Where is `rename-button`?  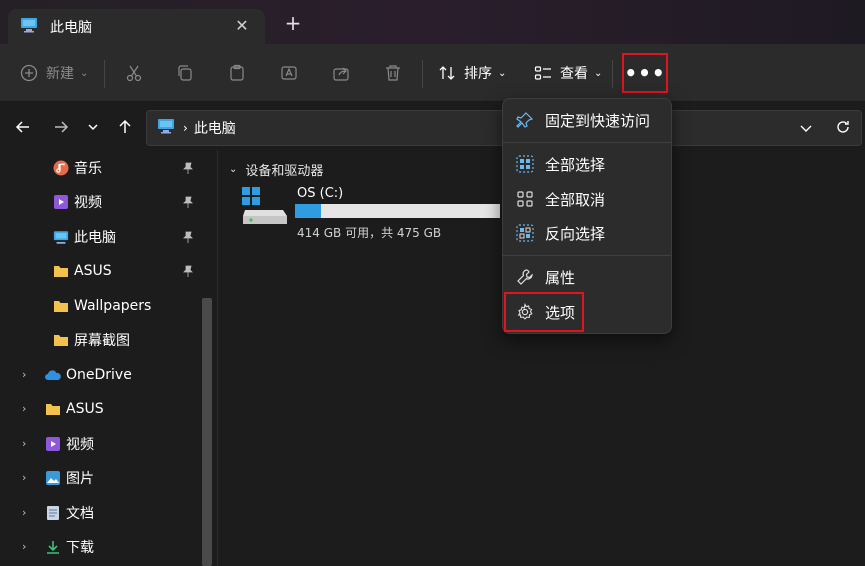
rename-button is located at coordinates (289, 73).